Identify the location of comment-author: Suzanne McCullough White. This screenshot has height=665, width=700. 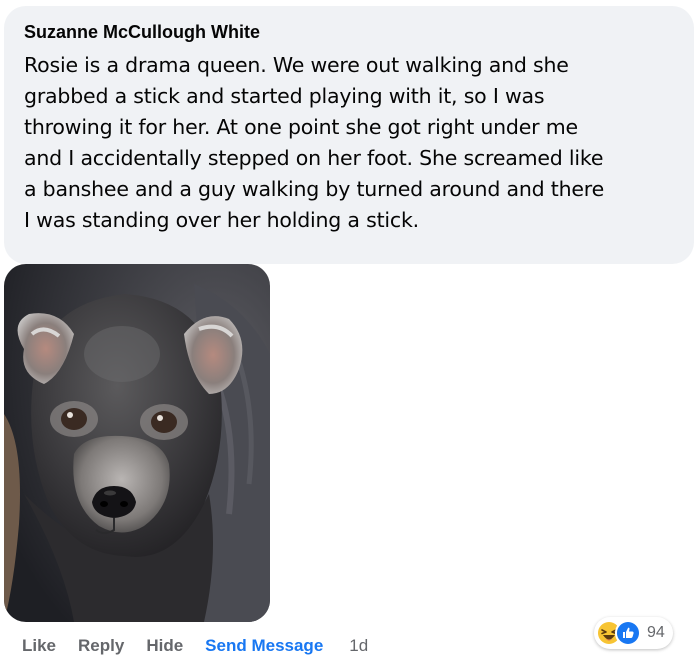
(142, 32).